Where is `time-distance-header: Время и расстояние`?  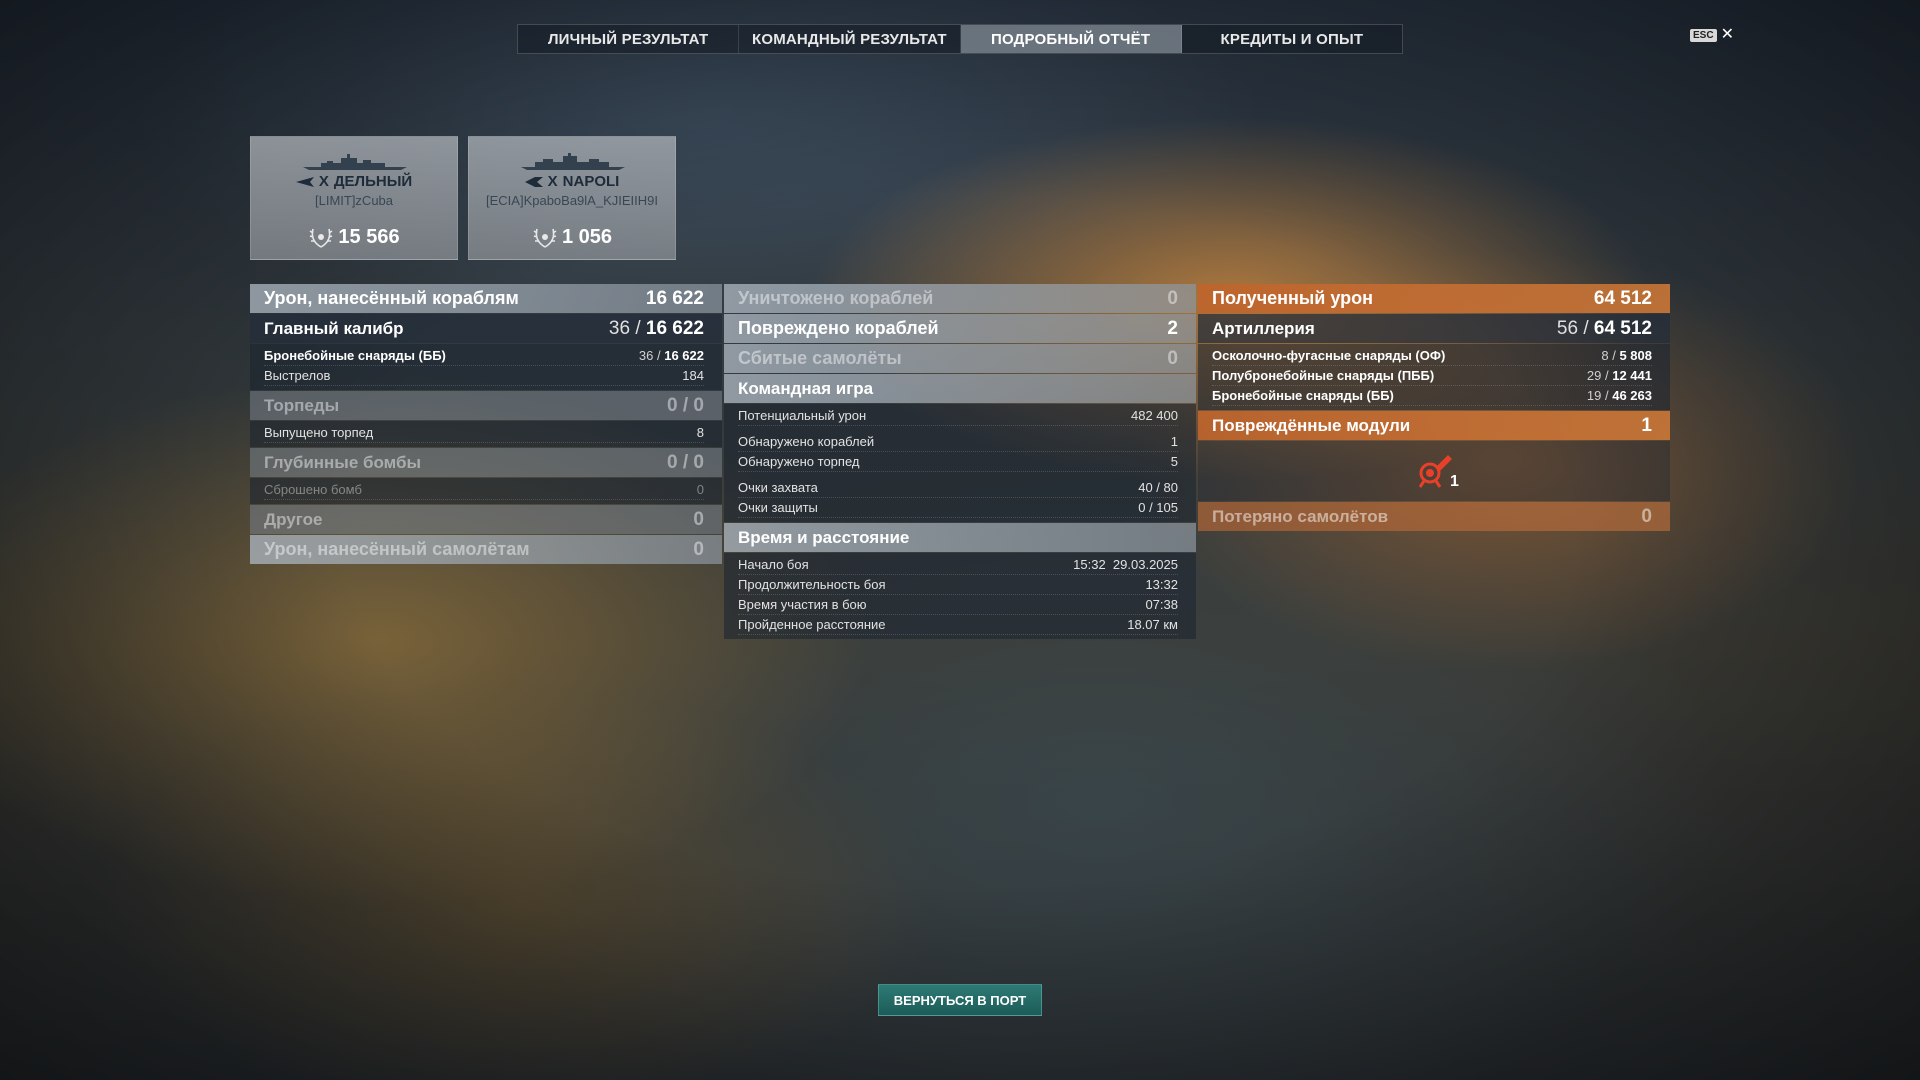 time-distance-header: Время и расстояние is located at coordinates (960, 537).